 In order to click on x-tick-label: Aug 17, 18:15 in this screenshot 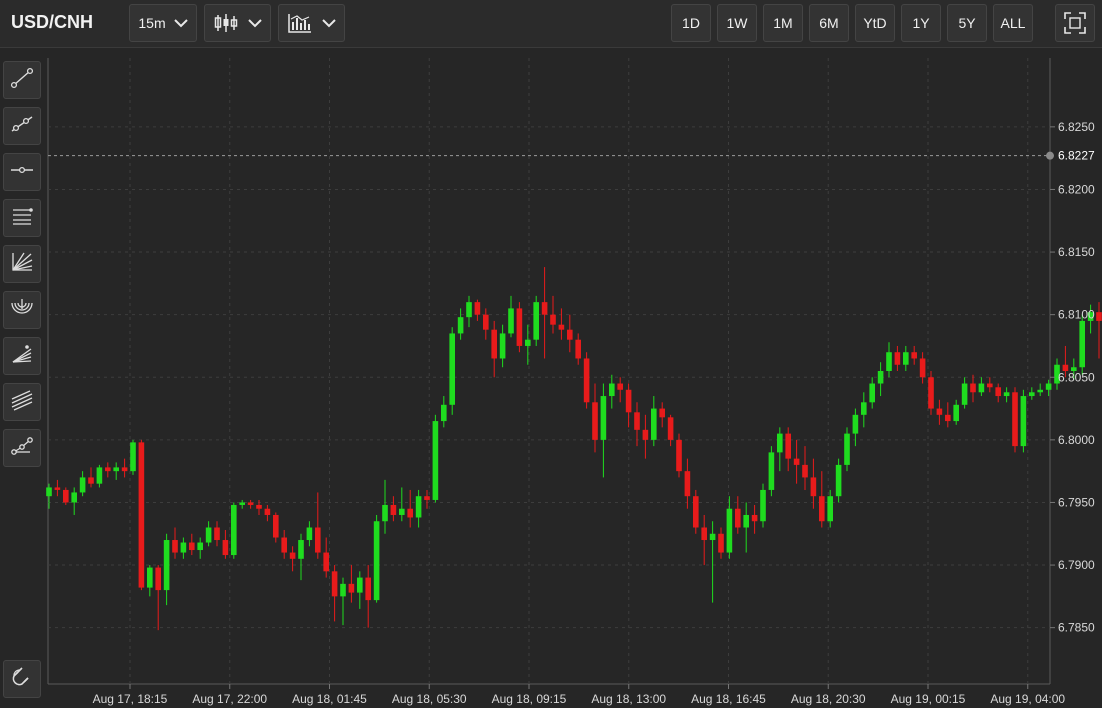, I will do `click(130, 699)`.